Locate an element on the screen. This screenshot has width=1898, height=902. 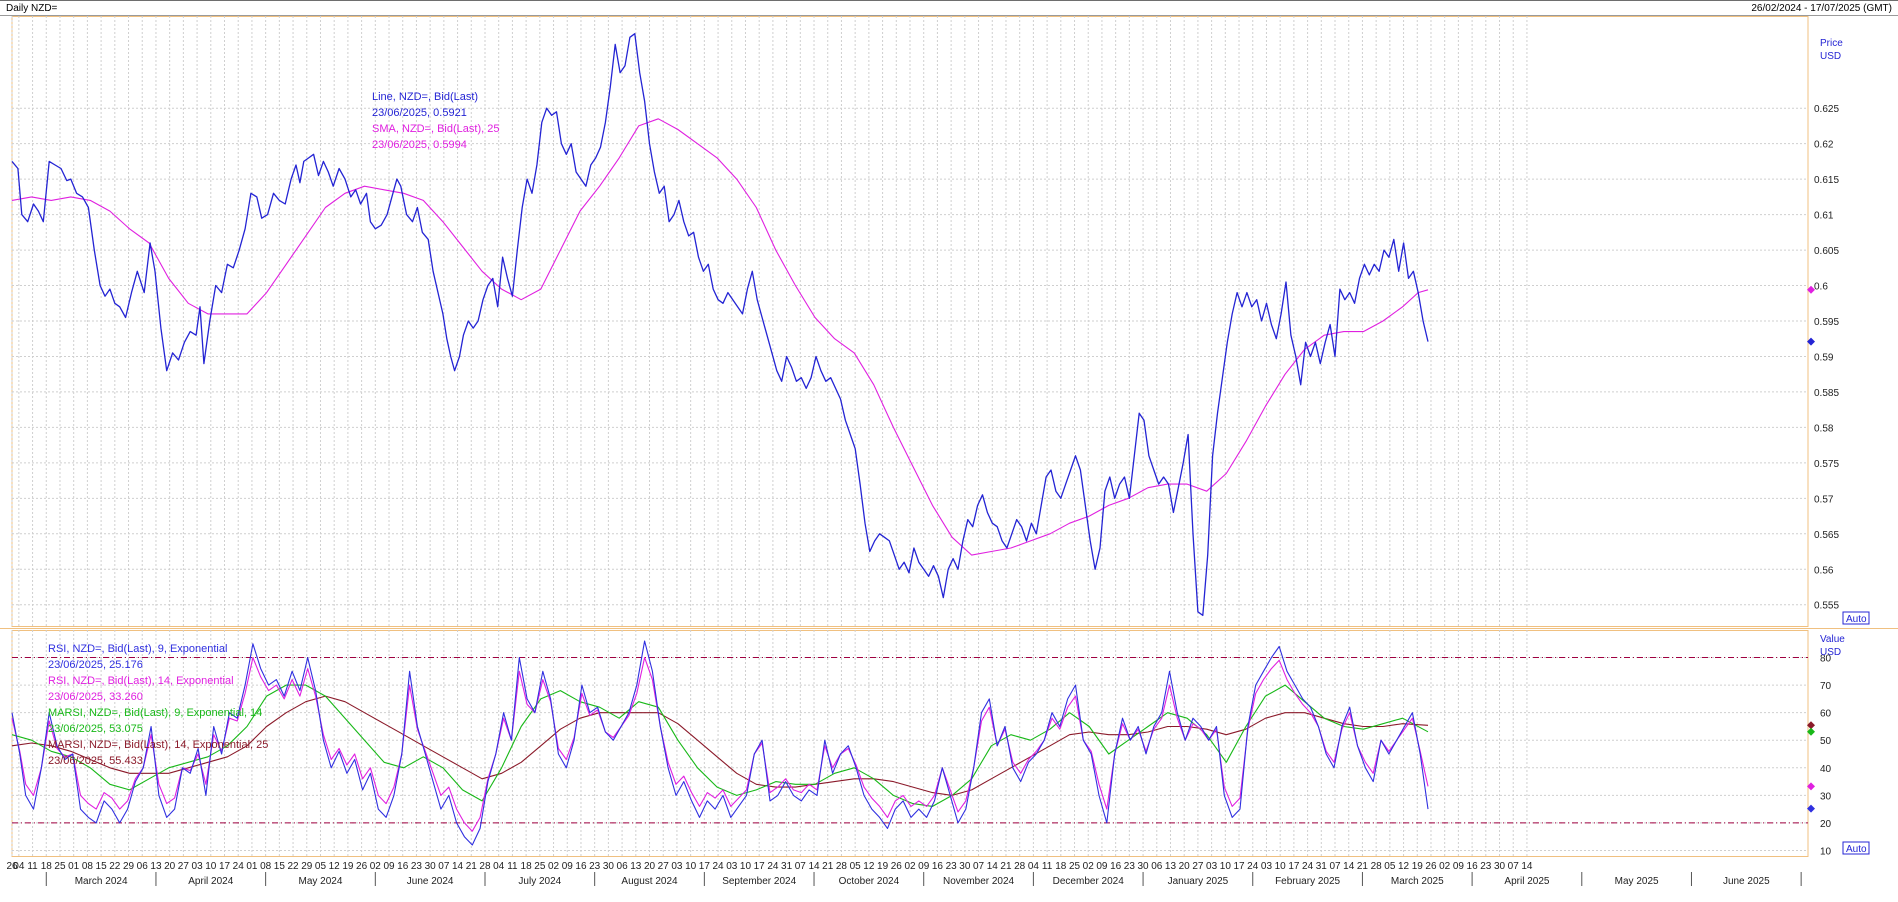
price-legend-series: SMA, NZD=, Bid(Last), 25 is located at coordinates (435, 129).